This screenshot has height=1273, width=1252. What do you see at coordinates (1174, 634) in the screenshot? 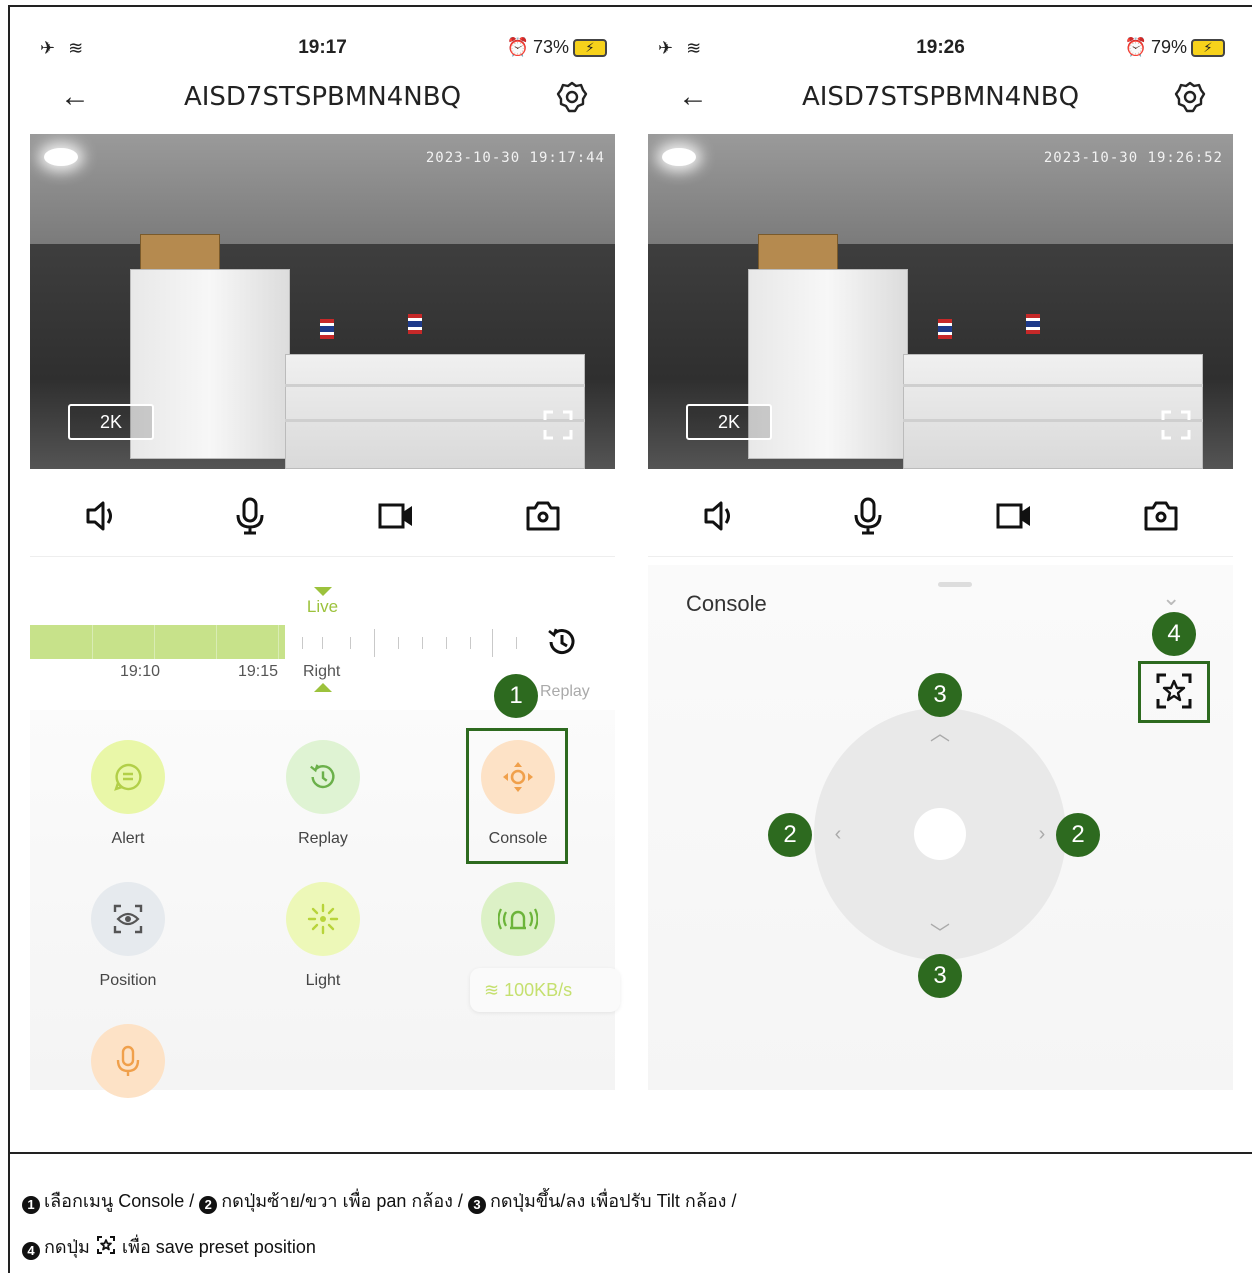
I see `step-badge-4: 4` at bounding box center [1174, 634].